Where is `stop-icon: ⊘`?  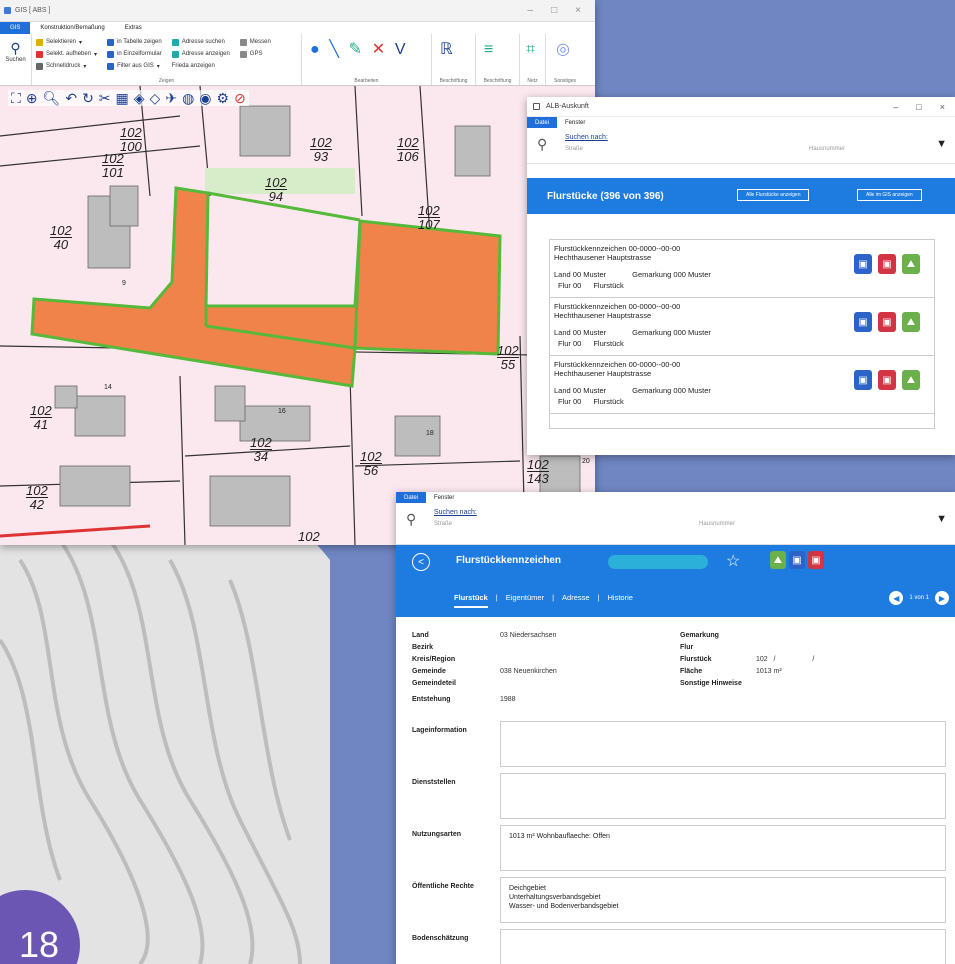
stop-icon: ⊘ is located at coordinates (240, 98).